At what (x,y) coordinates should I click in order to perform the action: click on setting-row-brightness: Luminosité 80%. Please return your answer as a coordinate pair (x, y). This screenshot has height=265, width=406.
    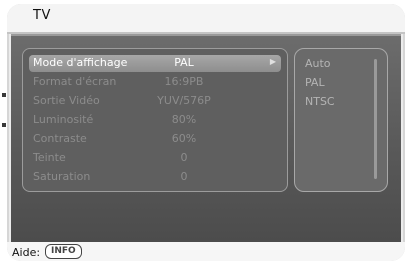
    Looking at the image, I should click on (155, 120).